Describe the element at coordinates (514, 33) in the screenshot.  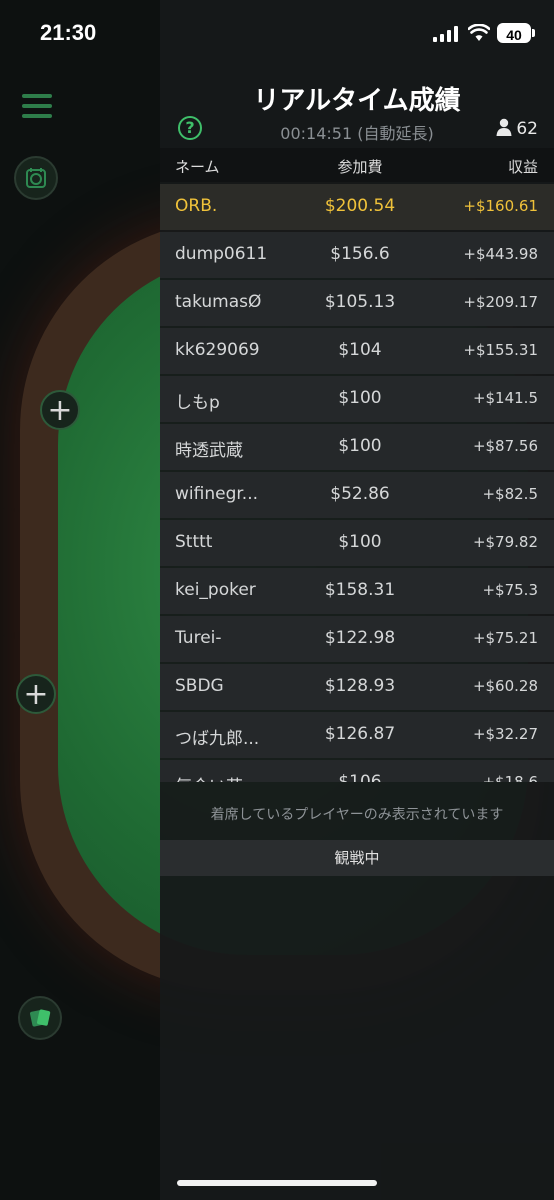
I see `battery-icon: 40` at that location.